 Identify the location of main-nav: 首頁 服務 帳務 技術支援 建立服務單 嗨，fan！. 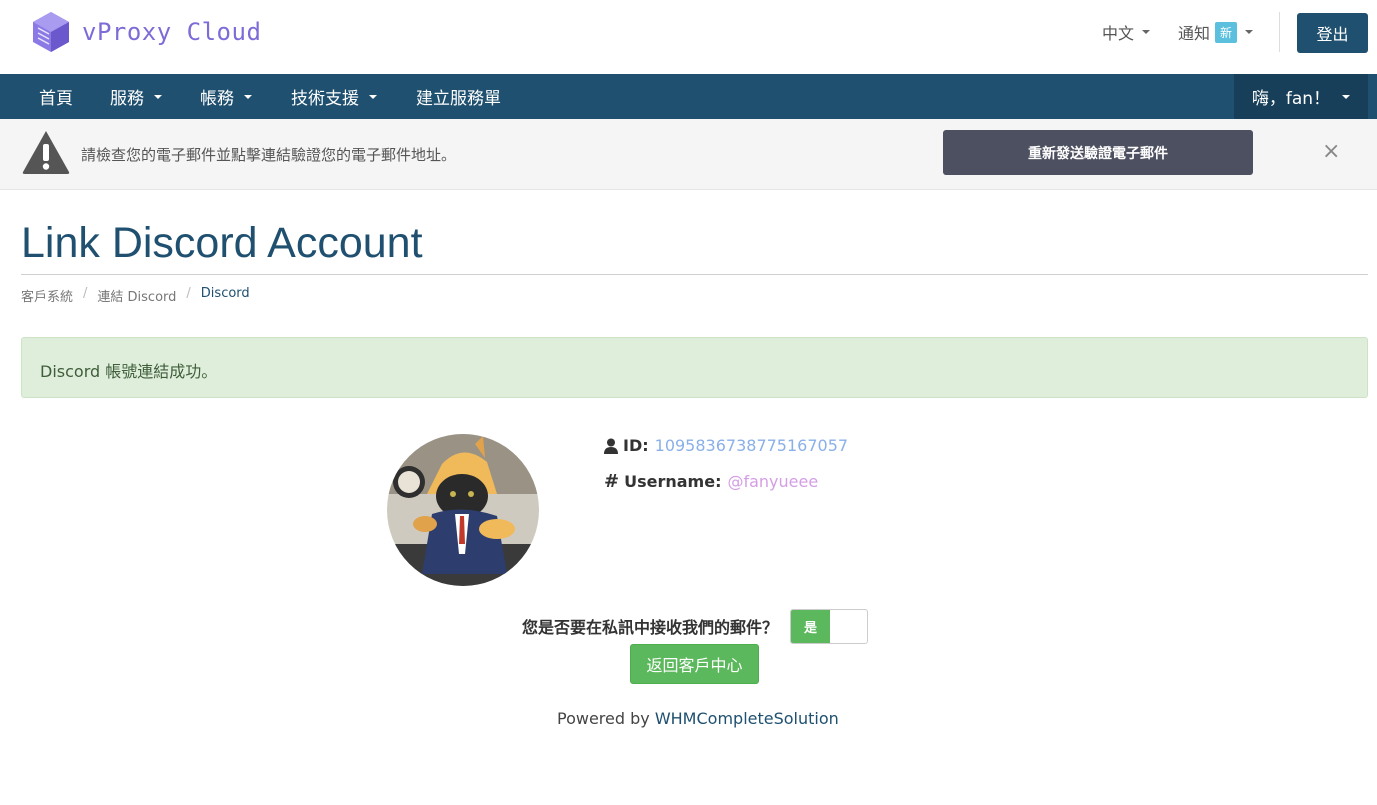
(688, 96).